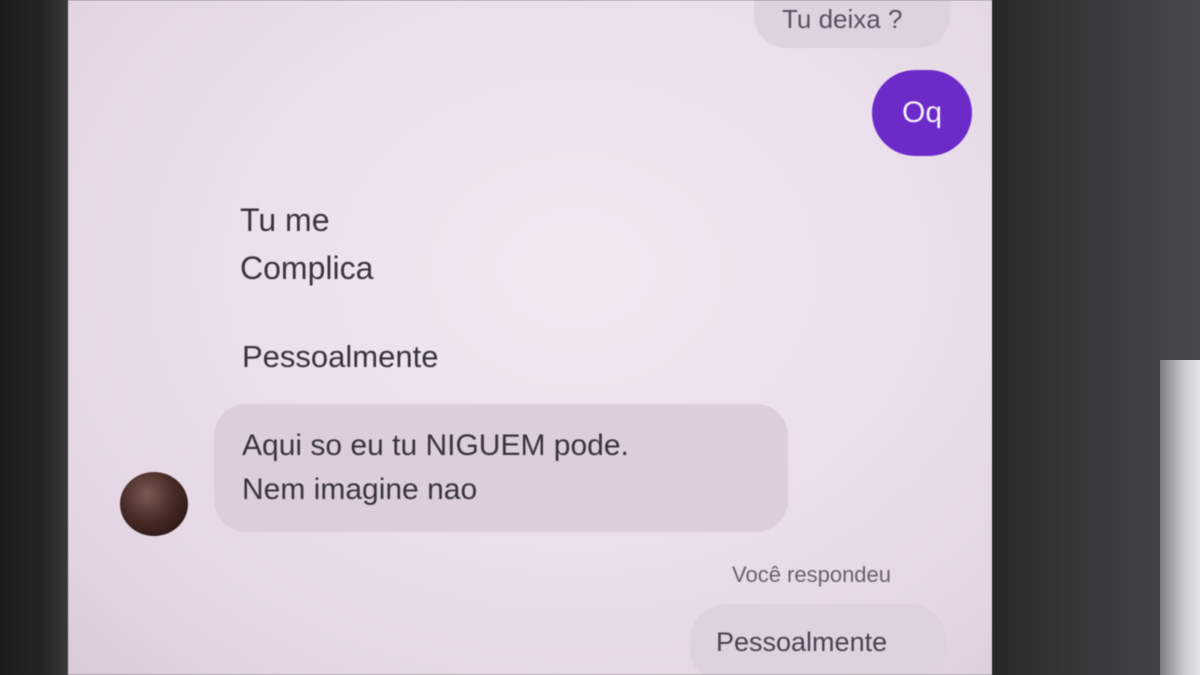 The width and height of the screenshot is (1200, 675). I want to click on message-bubble-outgoing: Pessoalmente, so click(818, 639).